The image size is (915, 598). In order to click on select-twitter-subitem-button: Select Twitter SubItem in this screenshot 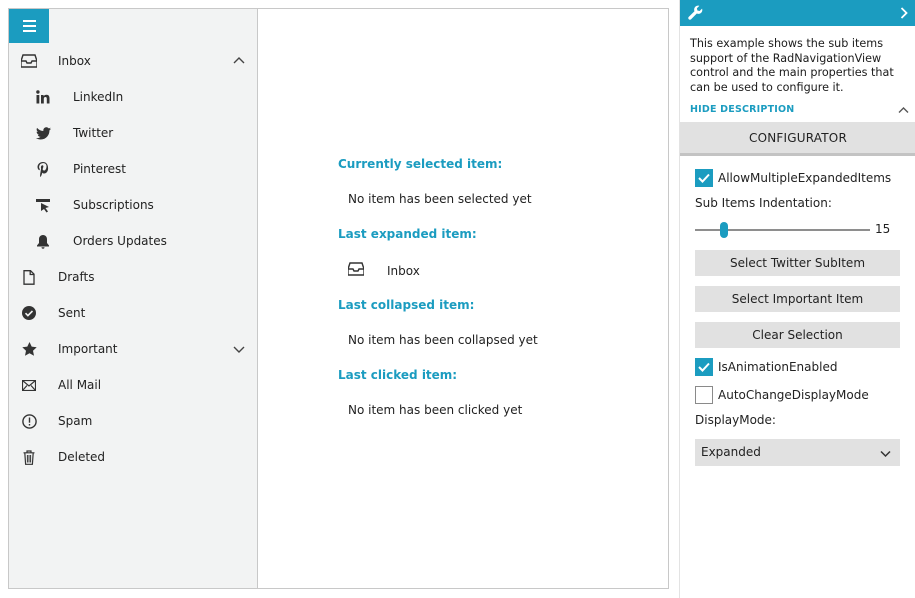, I will do `click(797, 263)`.